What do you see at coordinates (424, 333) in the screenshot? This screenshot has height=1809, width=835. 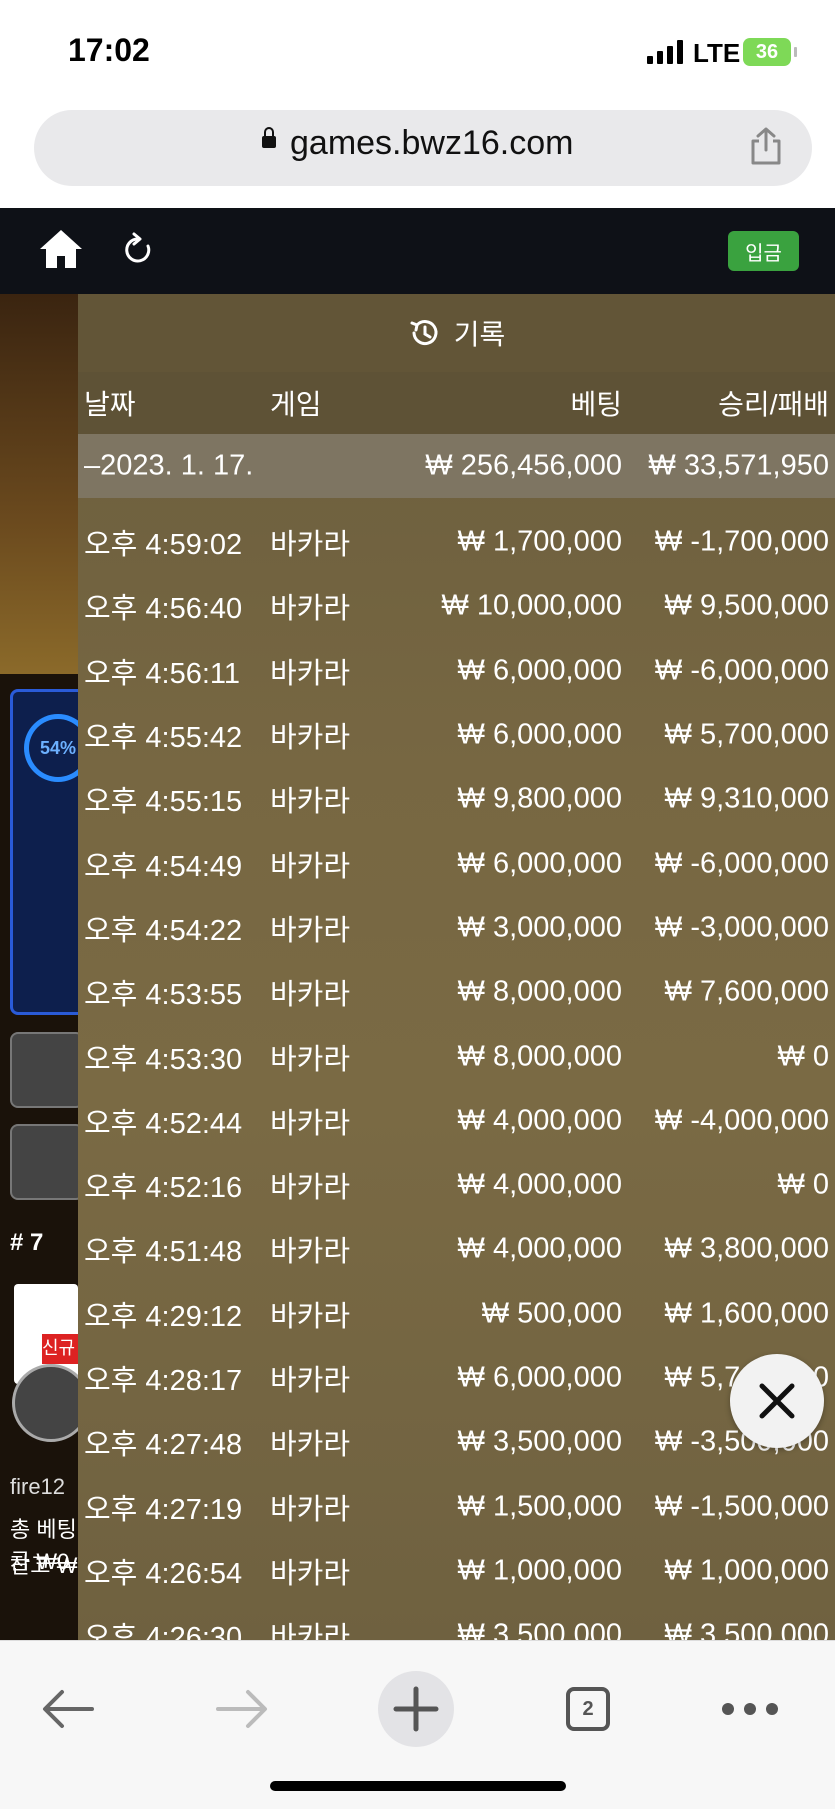 I see `history-icon` at bounding box center [424, 333].